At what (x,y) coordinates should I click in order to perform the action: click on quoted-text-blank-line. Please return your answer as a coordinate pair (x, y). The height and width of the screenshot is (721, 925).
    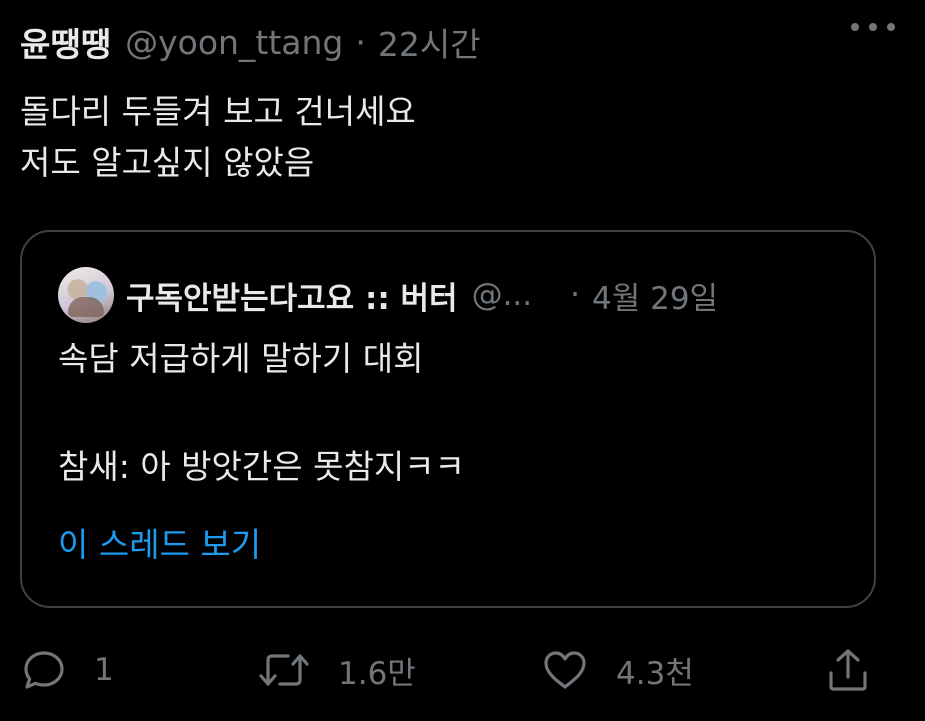
    Looking at the image, I should click on (448, 413).